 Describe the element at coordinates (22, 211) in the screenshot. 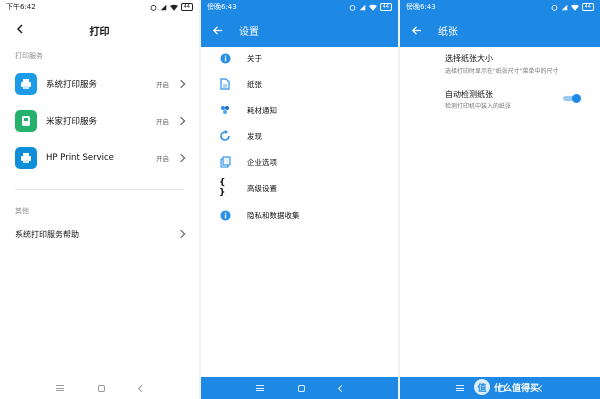

I see `section-label-other: 其他` at that location.